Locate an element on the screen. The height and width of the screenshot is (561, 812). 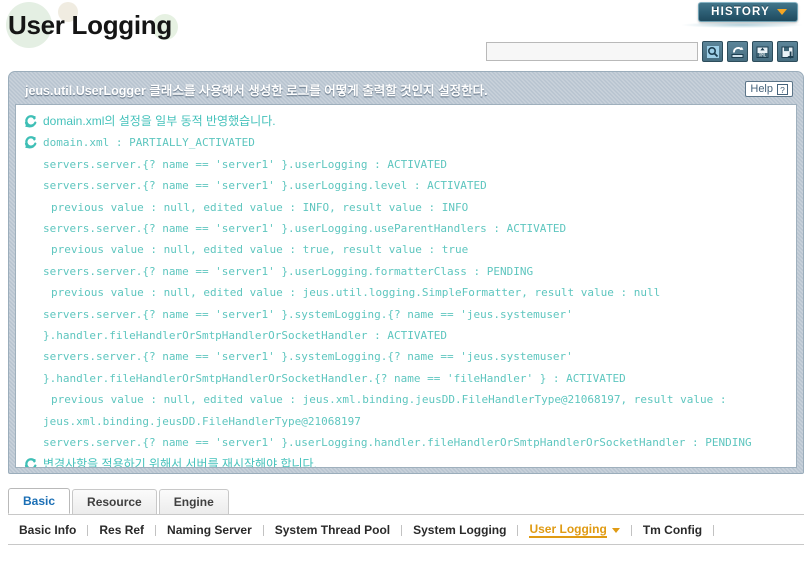
log-line-text: 변경사항을 적용하기 위해서 서버를 재시작해야 합니다. is located at coordinates (180, 462).